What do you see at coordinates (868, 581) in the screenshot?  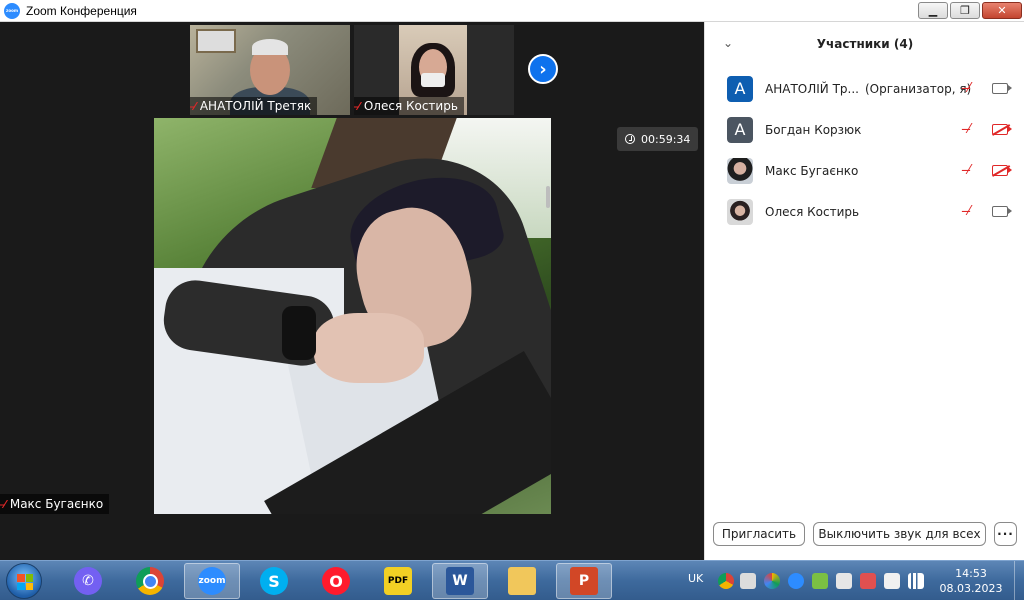 I see `notification-icon` at bounding box center [868, 581].